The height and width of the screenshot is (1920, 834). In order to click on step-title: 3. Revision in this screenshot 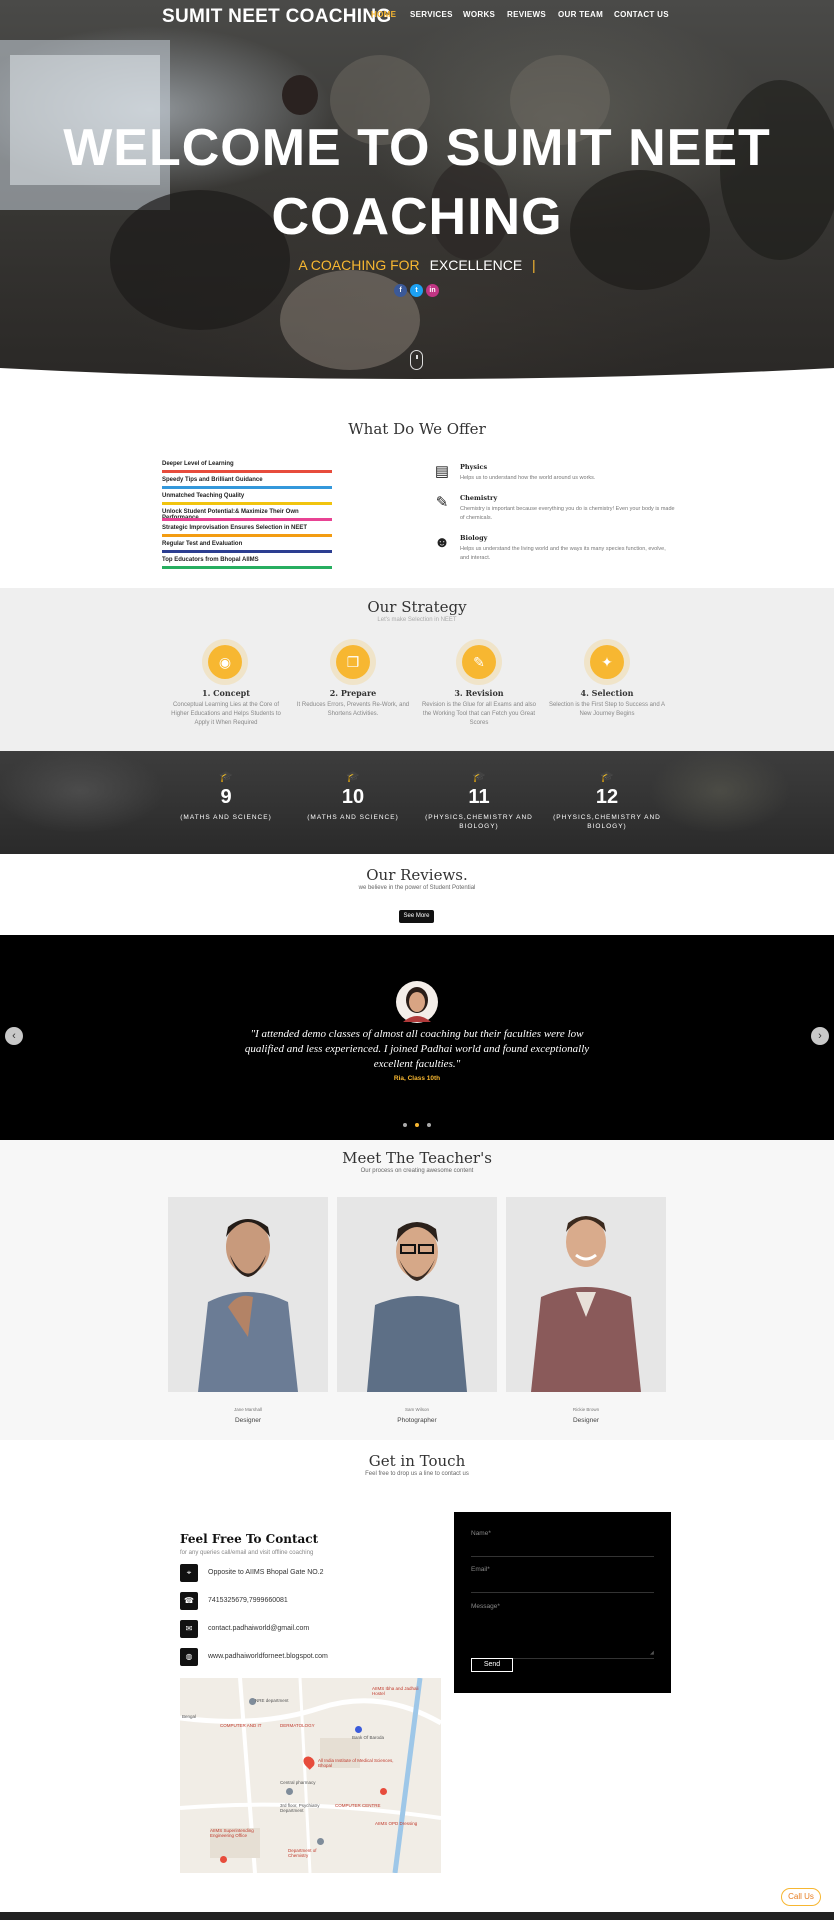, I will do `click(479, 693)`.